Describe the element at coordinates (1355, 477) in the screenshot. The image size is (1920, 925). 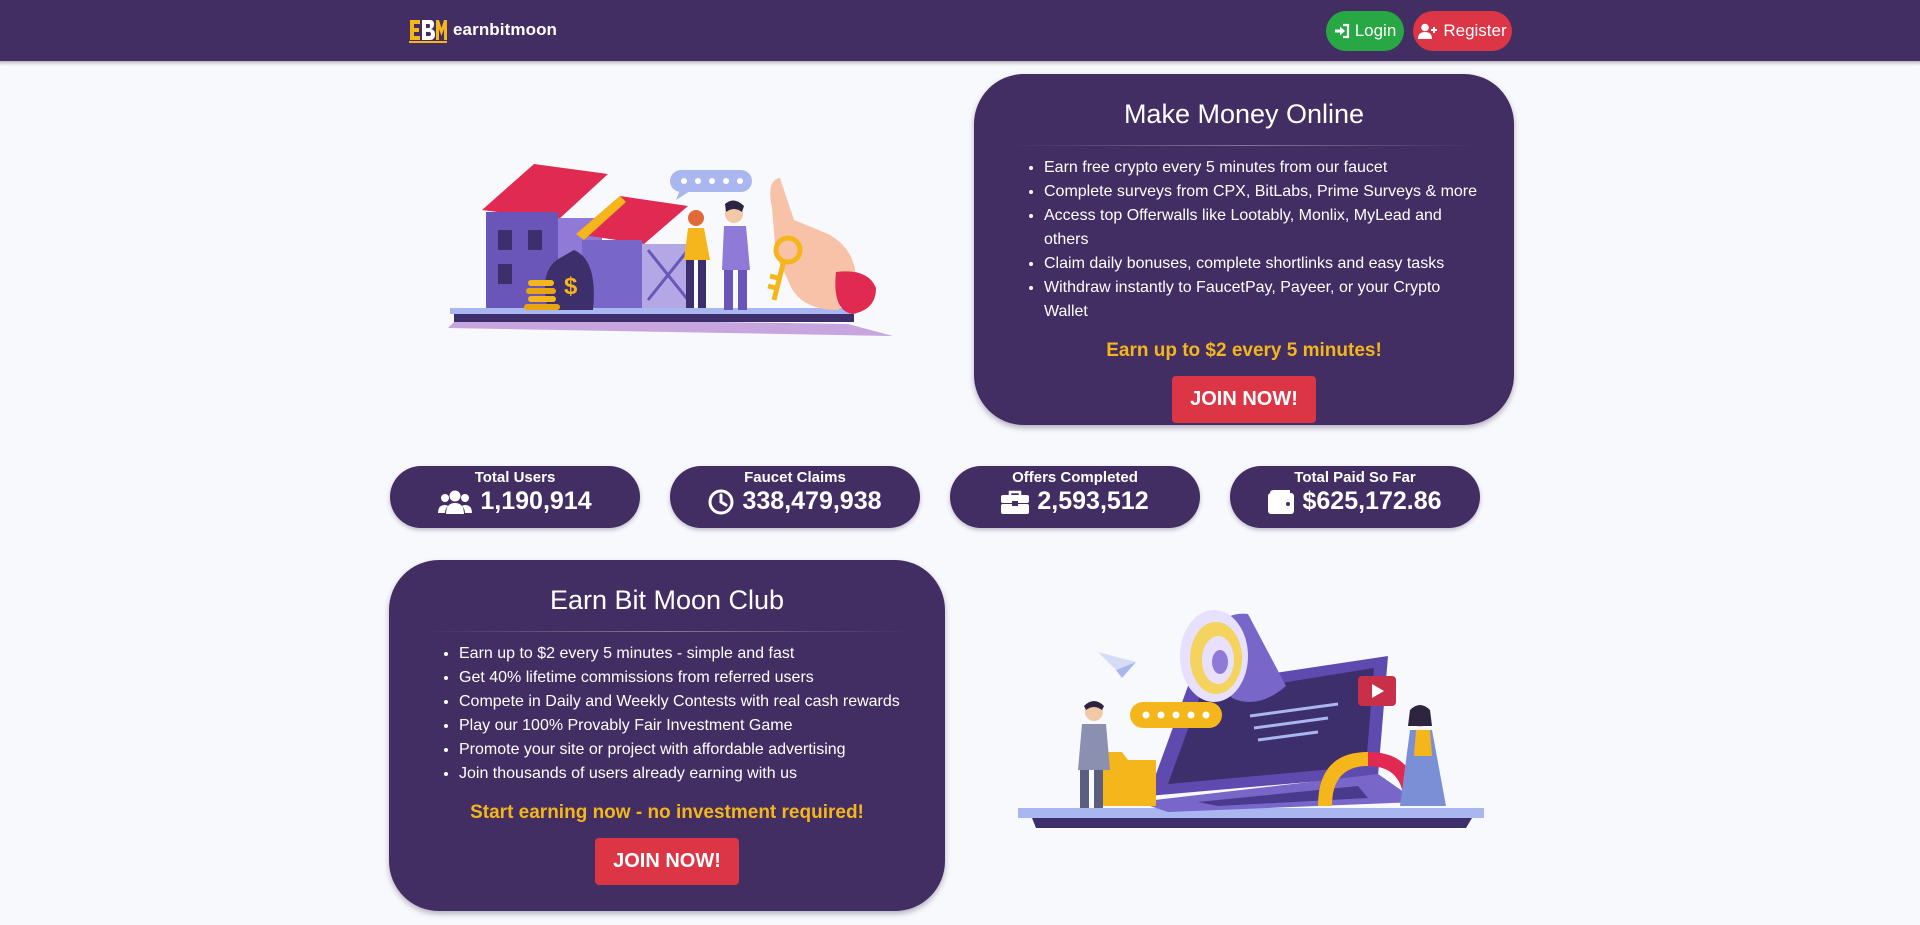
I see `stat-label: Total Paid So Far` at that location.